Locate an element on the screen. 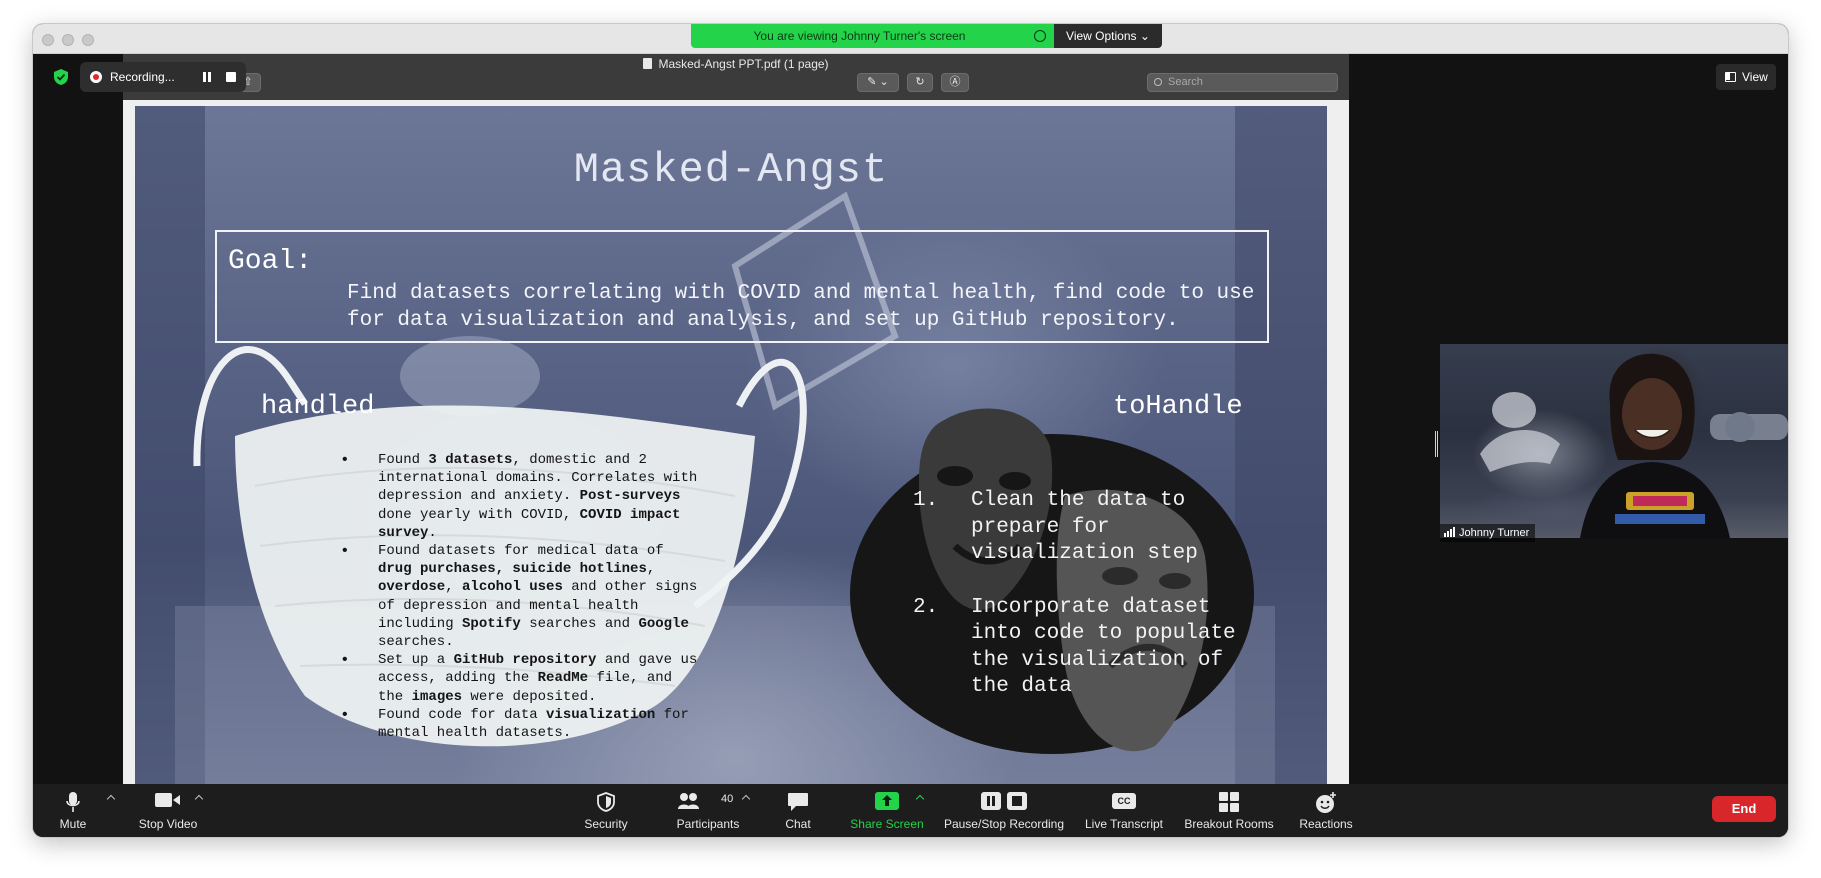 This screenshot has height=878, width=1821. live-transcript-label: Live Transcript is located at coordinates (1124, 824).